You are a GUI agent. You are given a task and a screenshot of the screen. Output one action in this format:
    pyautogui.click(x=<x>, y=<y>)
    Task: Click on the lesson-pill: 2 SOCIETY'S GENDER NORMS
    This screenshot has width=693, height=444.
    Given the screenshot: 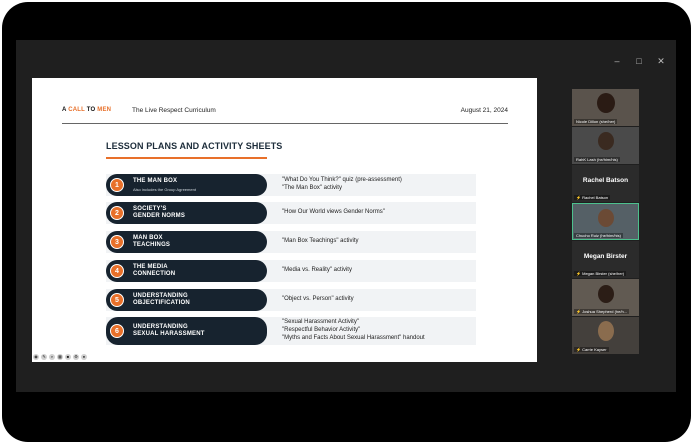 What is the action you would take?
    pyautogui.click(x=186, y=213)
    